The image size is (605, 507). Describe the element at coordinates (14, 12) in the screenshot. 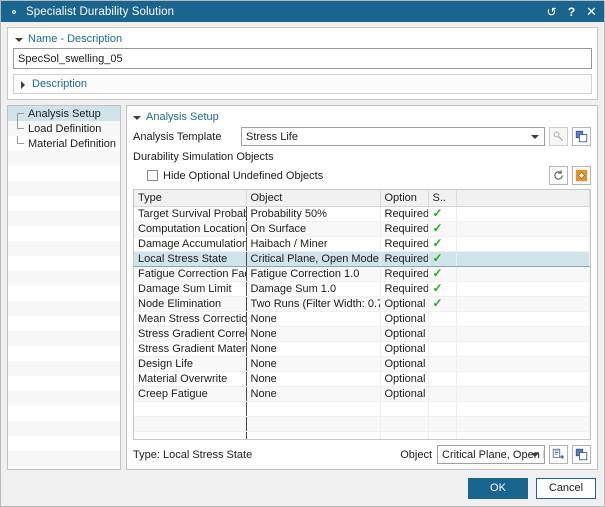

I see `gear-icon` at that location.